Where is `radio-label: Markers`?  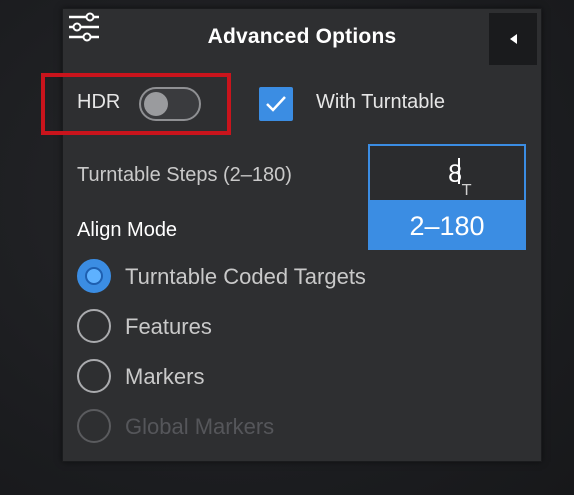
radio-label: Markers is located at coordinates (165, 376).